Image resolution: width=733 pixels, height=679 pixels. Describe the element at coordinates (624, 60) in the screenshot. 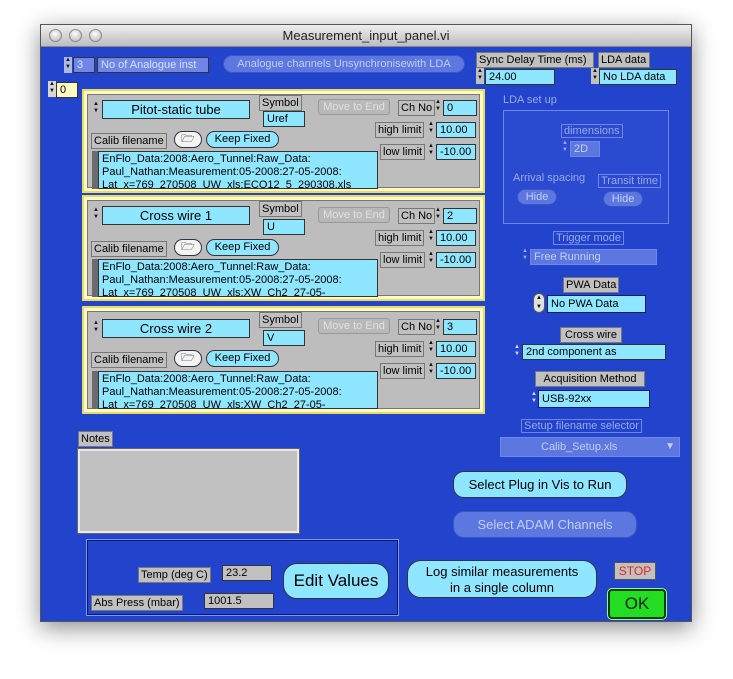

I see `lda-data-label: LDA data` at that location.